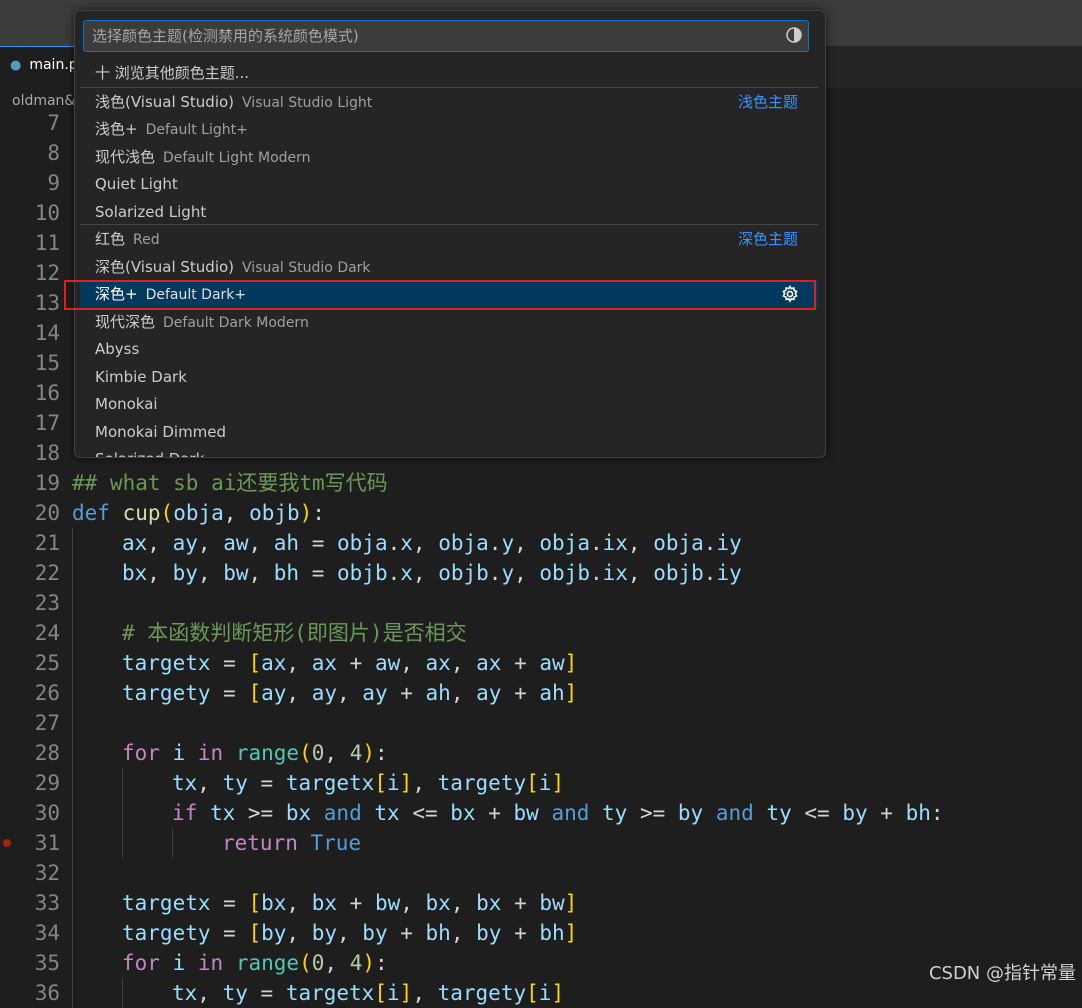 Image resolution: width=1082 pixels, height=1008 pixels. Describe the element at coordinates (541, 873) in the screenshot. I see `code-line: 32` at that location.